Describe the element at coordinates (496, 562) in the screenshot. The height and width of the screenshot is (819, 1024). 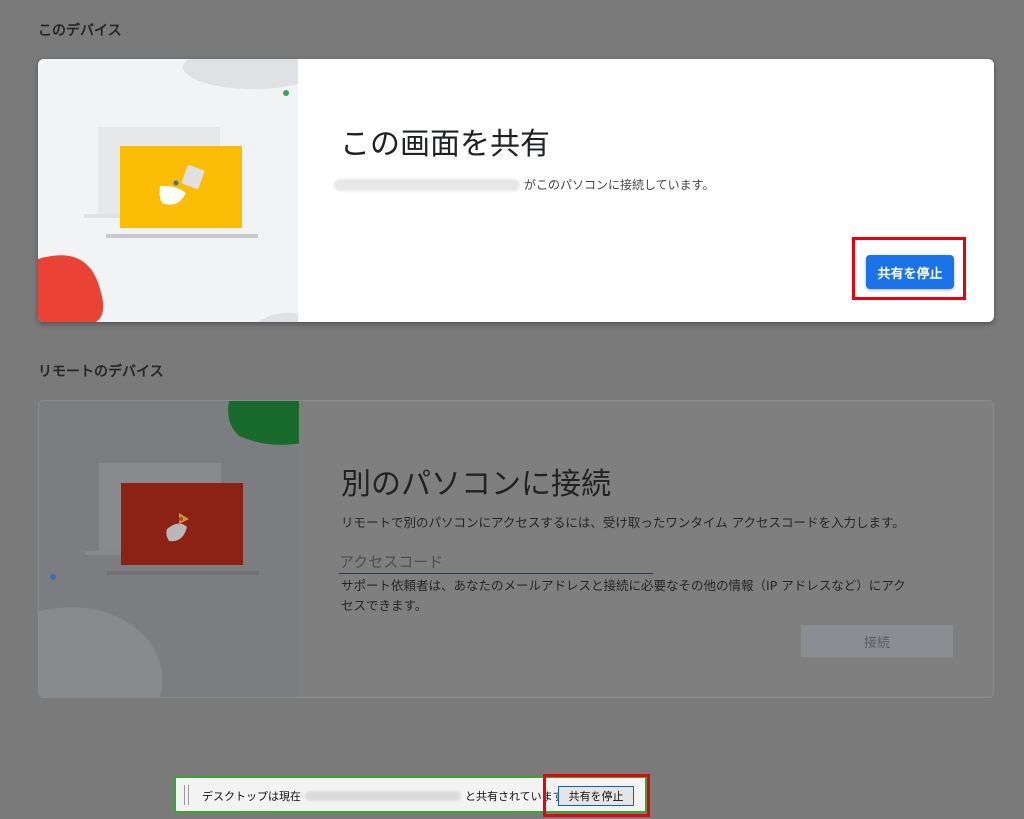
I see `access-code-input` at that location.